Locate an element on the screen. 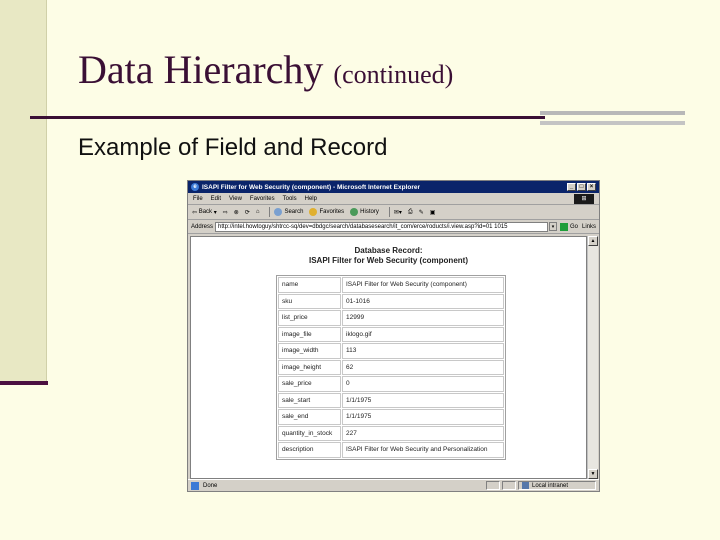  field-name-cell: list_price is located at coordinates (309, 318).